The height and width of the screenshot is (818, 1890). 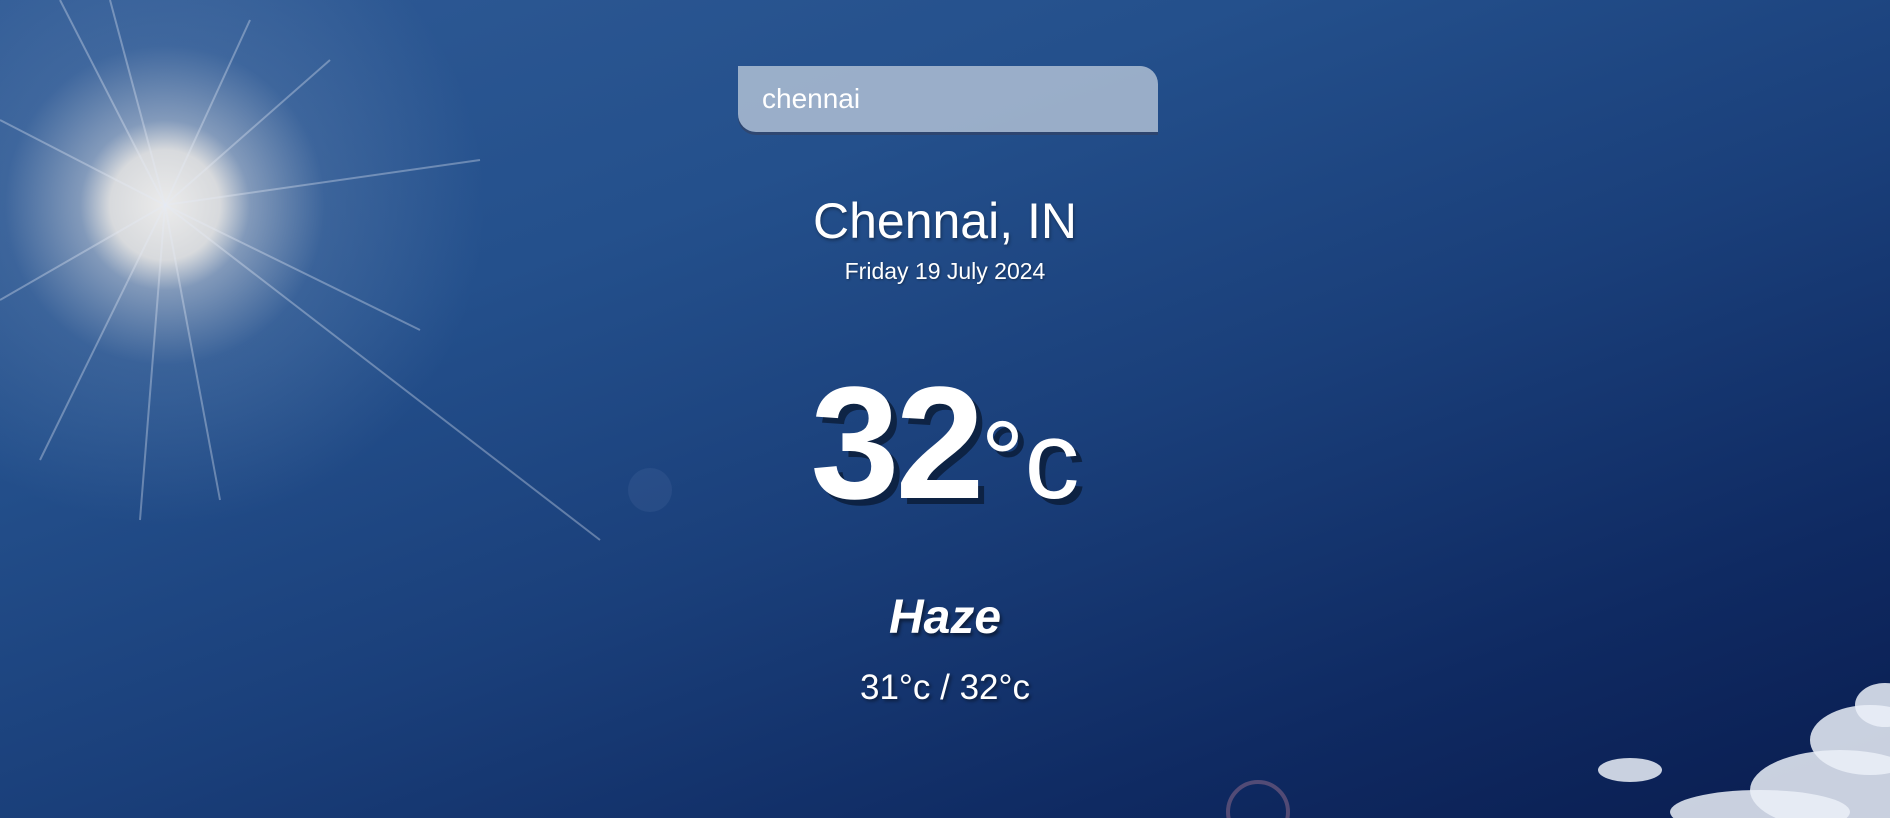 What do you see at coordinates (945, 271) in the screenshot?
I see `current-date: Friday 19 July 2024` at bounding box center [945, 271].